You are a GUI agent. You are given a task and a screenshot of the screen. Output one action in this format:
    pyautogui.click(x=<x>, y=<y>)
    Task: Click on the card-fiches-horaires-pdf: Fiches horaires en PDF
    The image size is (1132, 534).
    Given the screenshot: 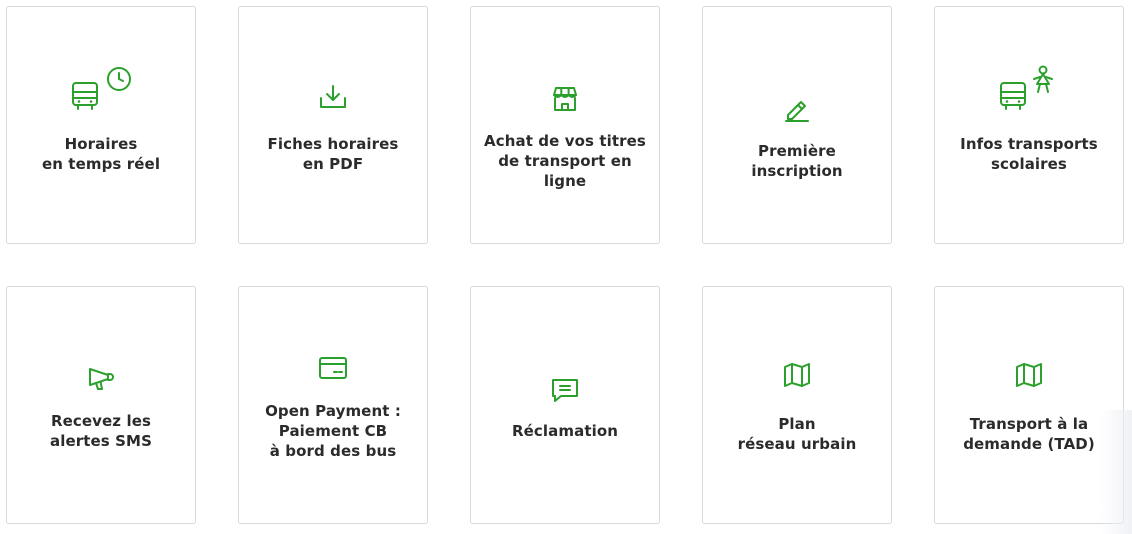 What is the action you would take?
    pyautogui.click(x=333, y=125)
    